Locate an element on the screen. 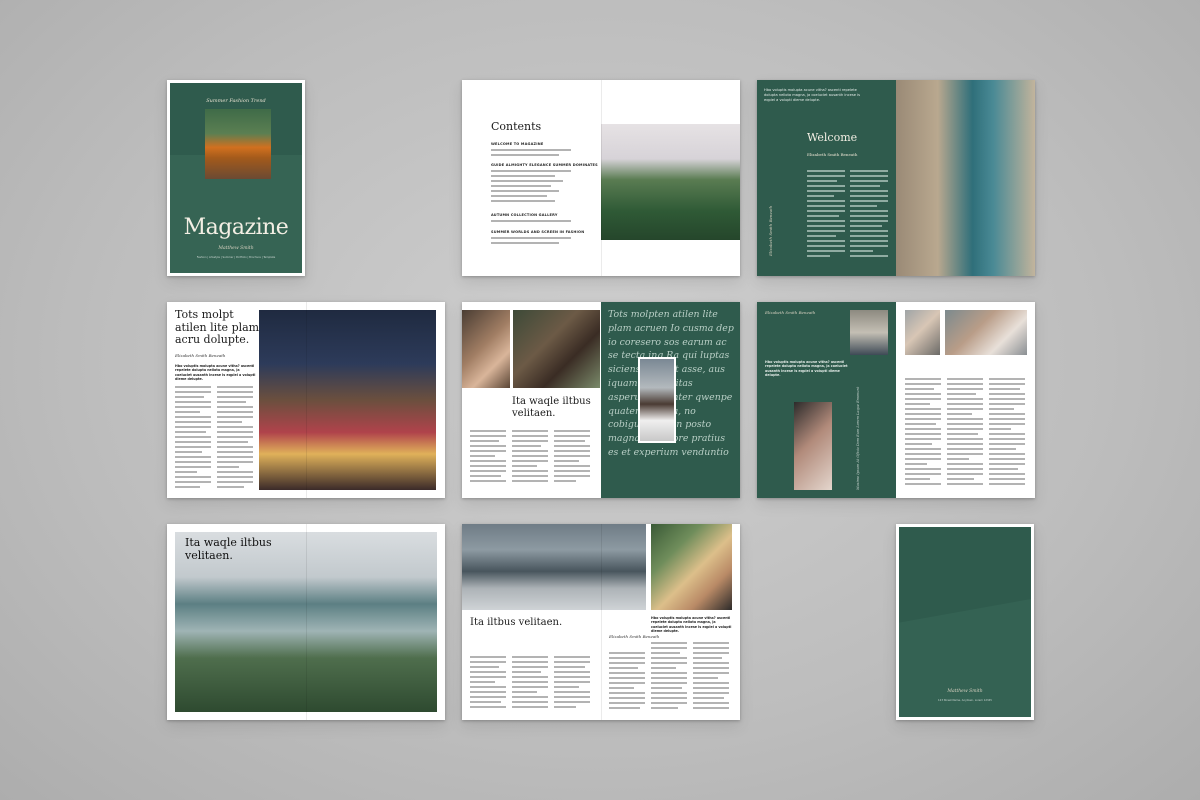 Image resolution: width=1200 pixels, height=800 pixels. runners-title: Ita iltbus velitaen. is located at coordinates (516, 622).